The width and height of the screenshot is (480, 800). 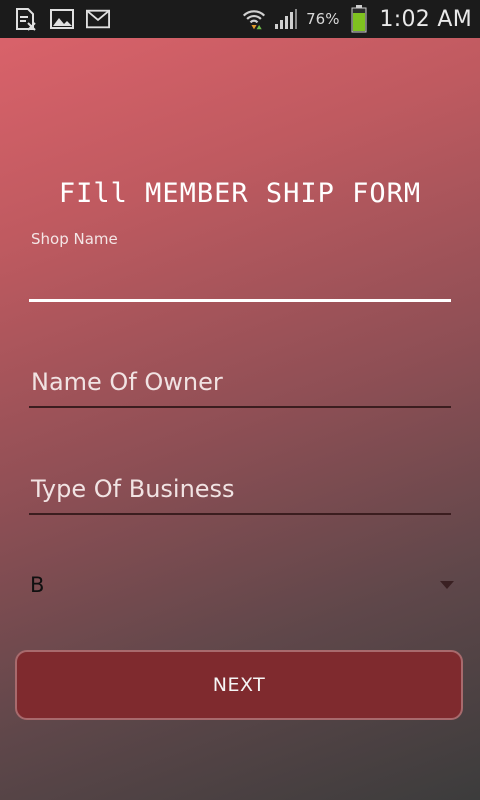 I want to click on page-title: FIll MEMBER SHIP FORM, so click(x=240, y=193).